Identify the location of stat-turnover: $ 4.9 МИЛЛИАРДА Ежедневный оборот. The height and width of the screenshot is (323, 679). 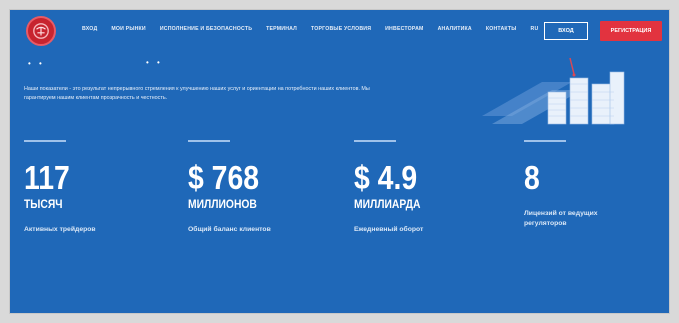
(424, 187).